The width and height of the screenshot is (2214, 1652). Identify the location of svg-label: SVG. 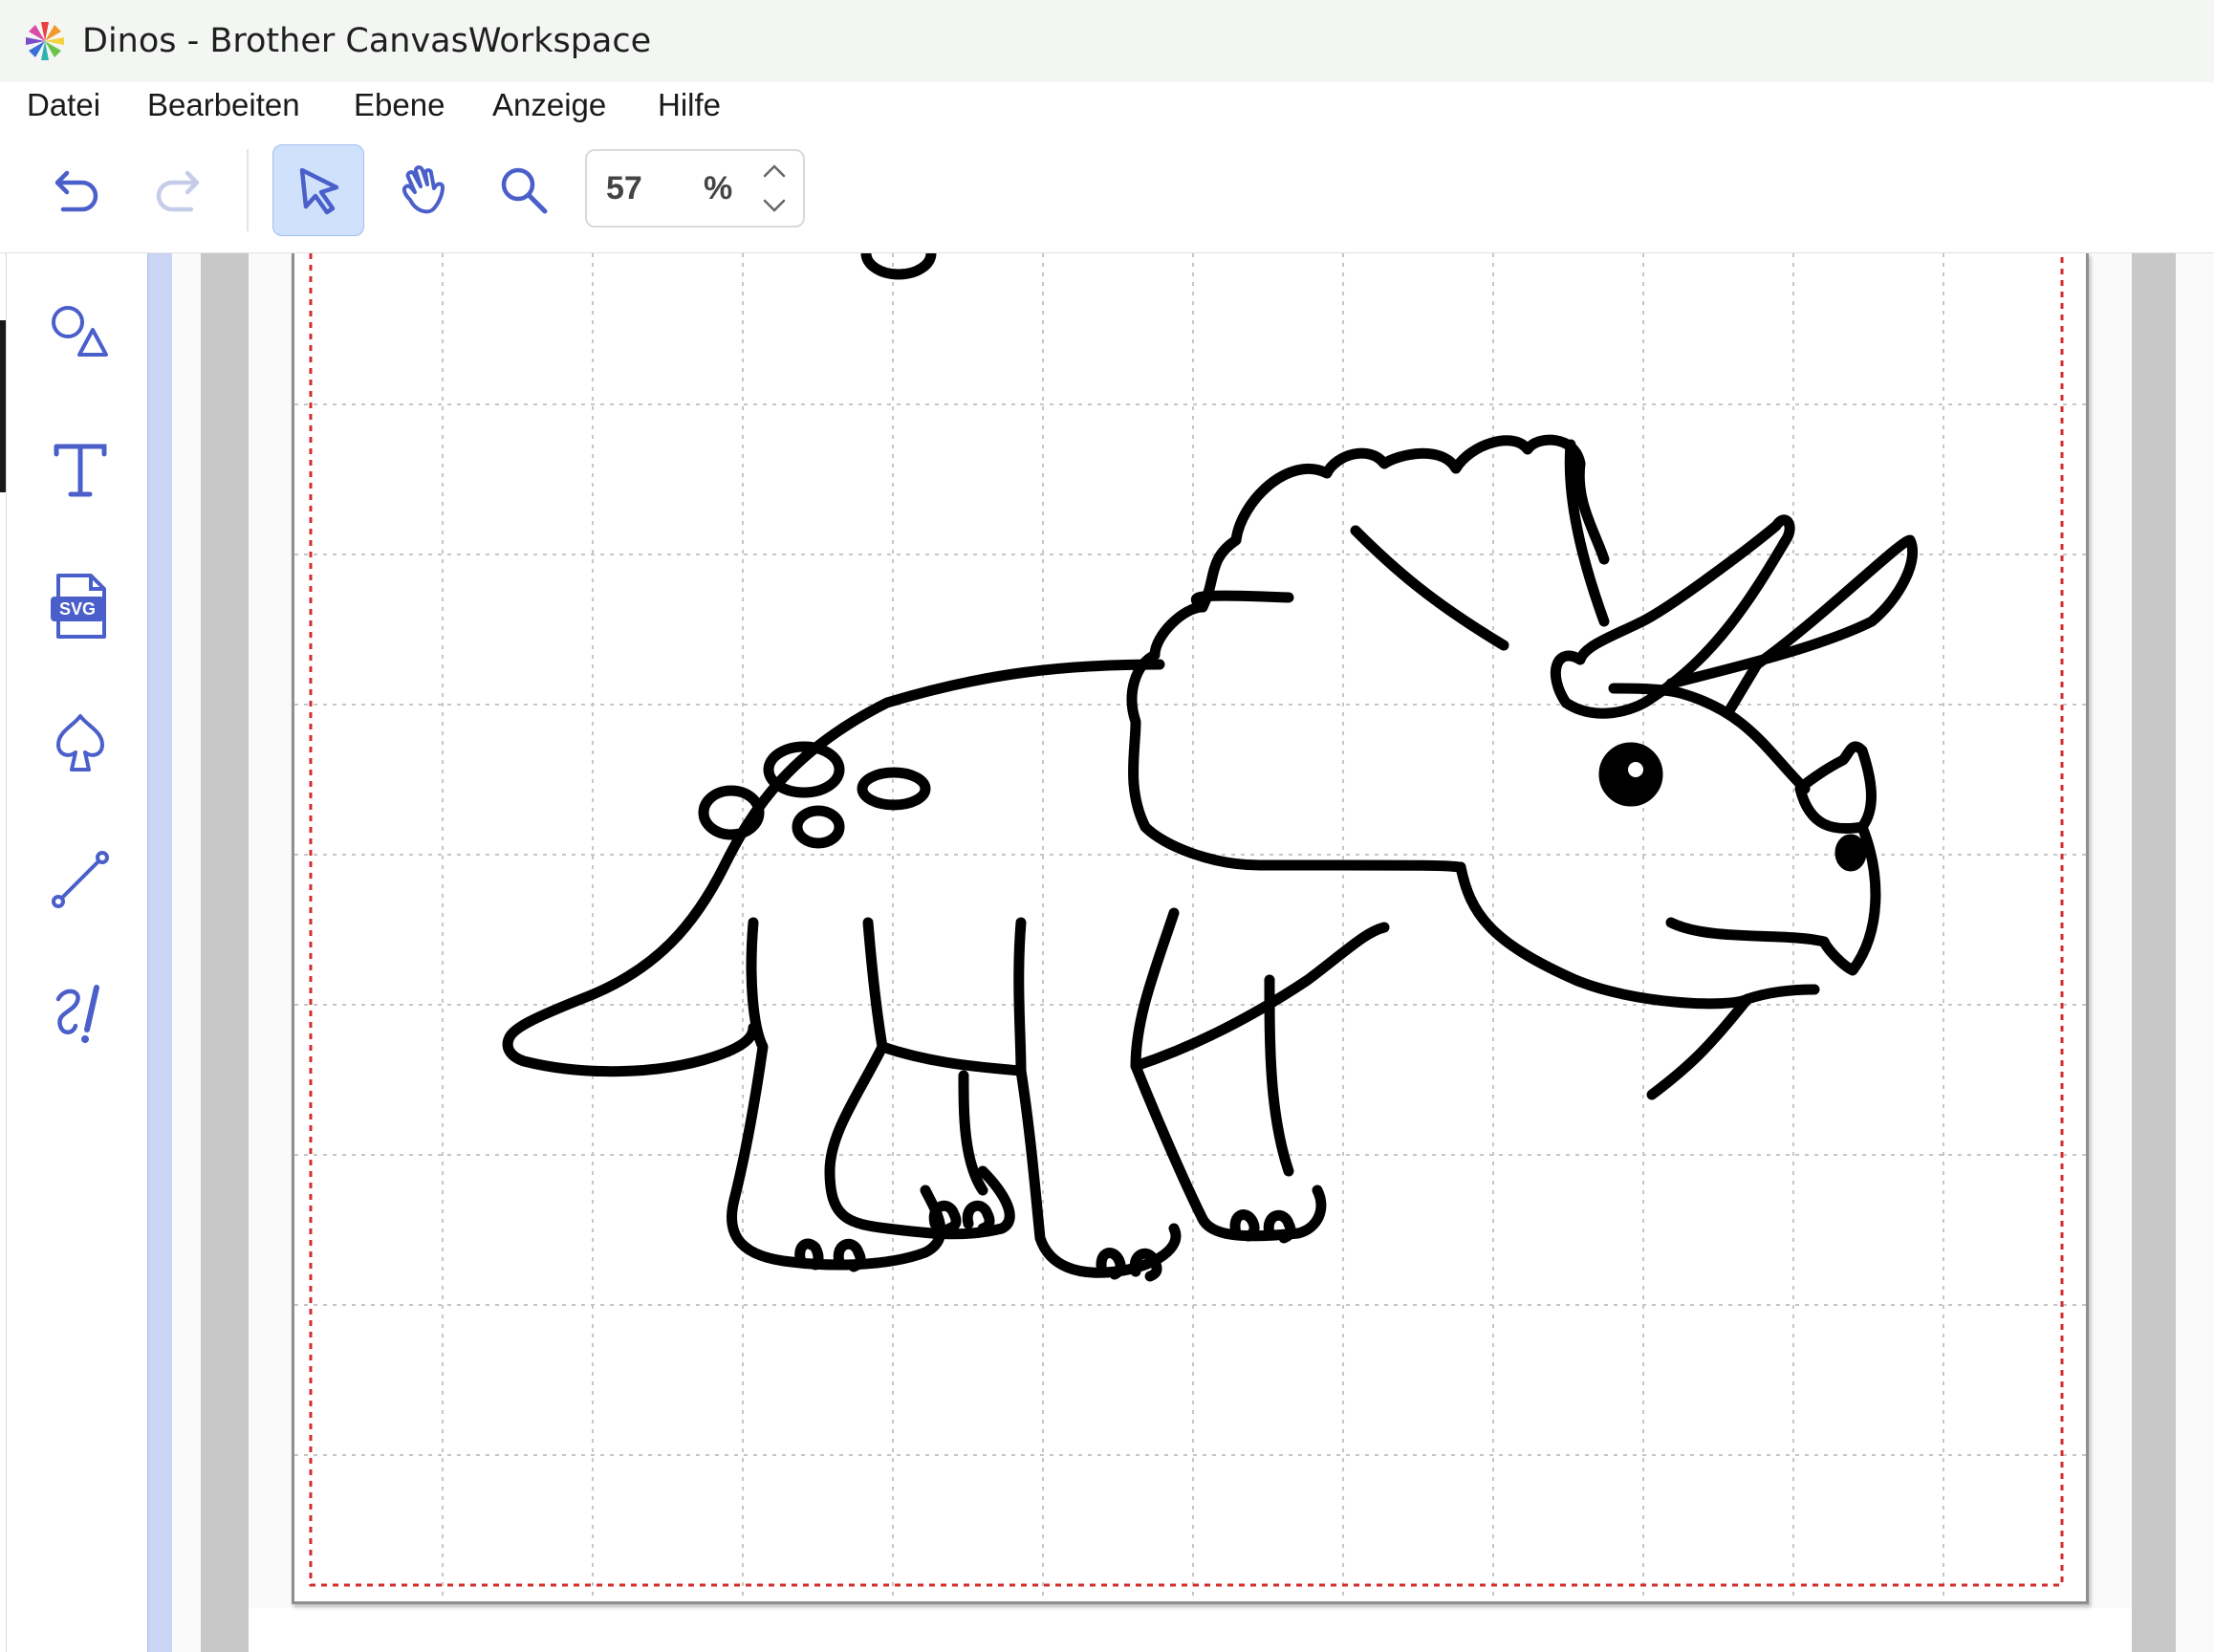
(77, 609).